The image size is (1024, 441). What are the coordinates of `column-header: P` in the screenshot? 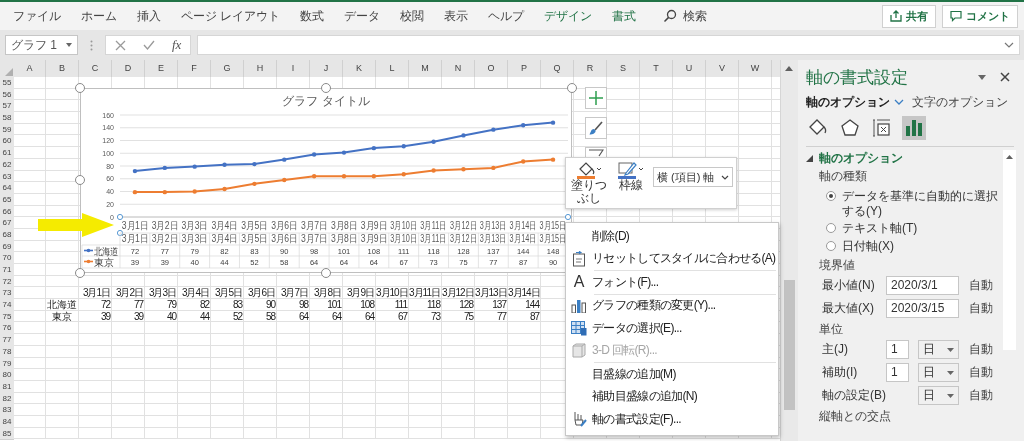 It's located at (524, 68).